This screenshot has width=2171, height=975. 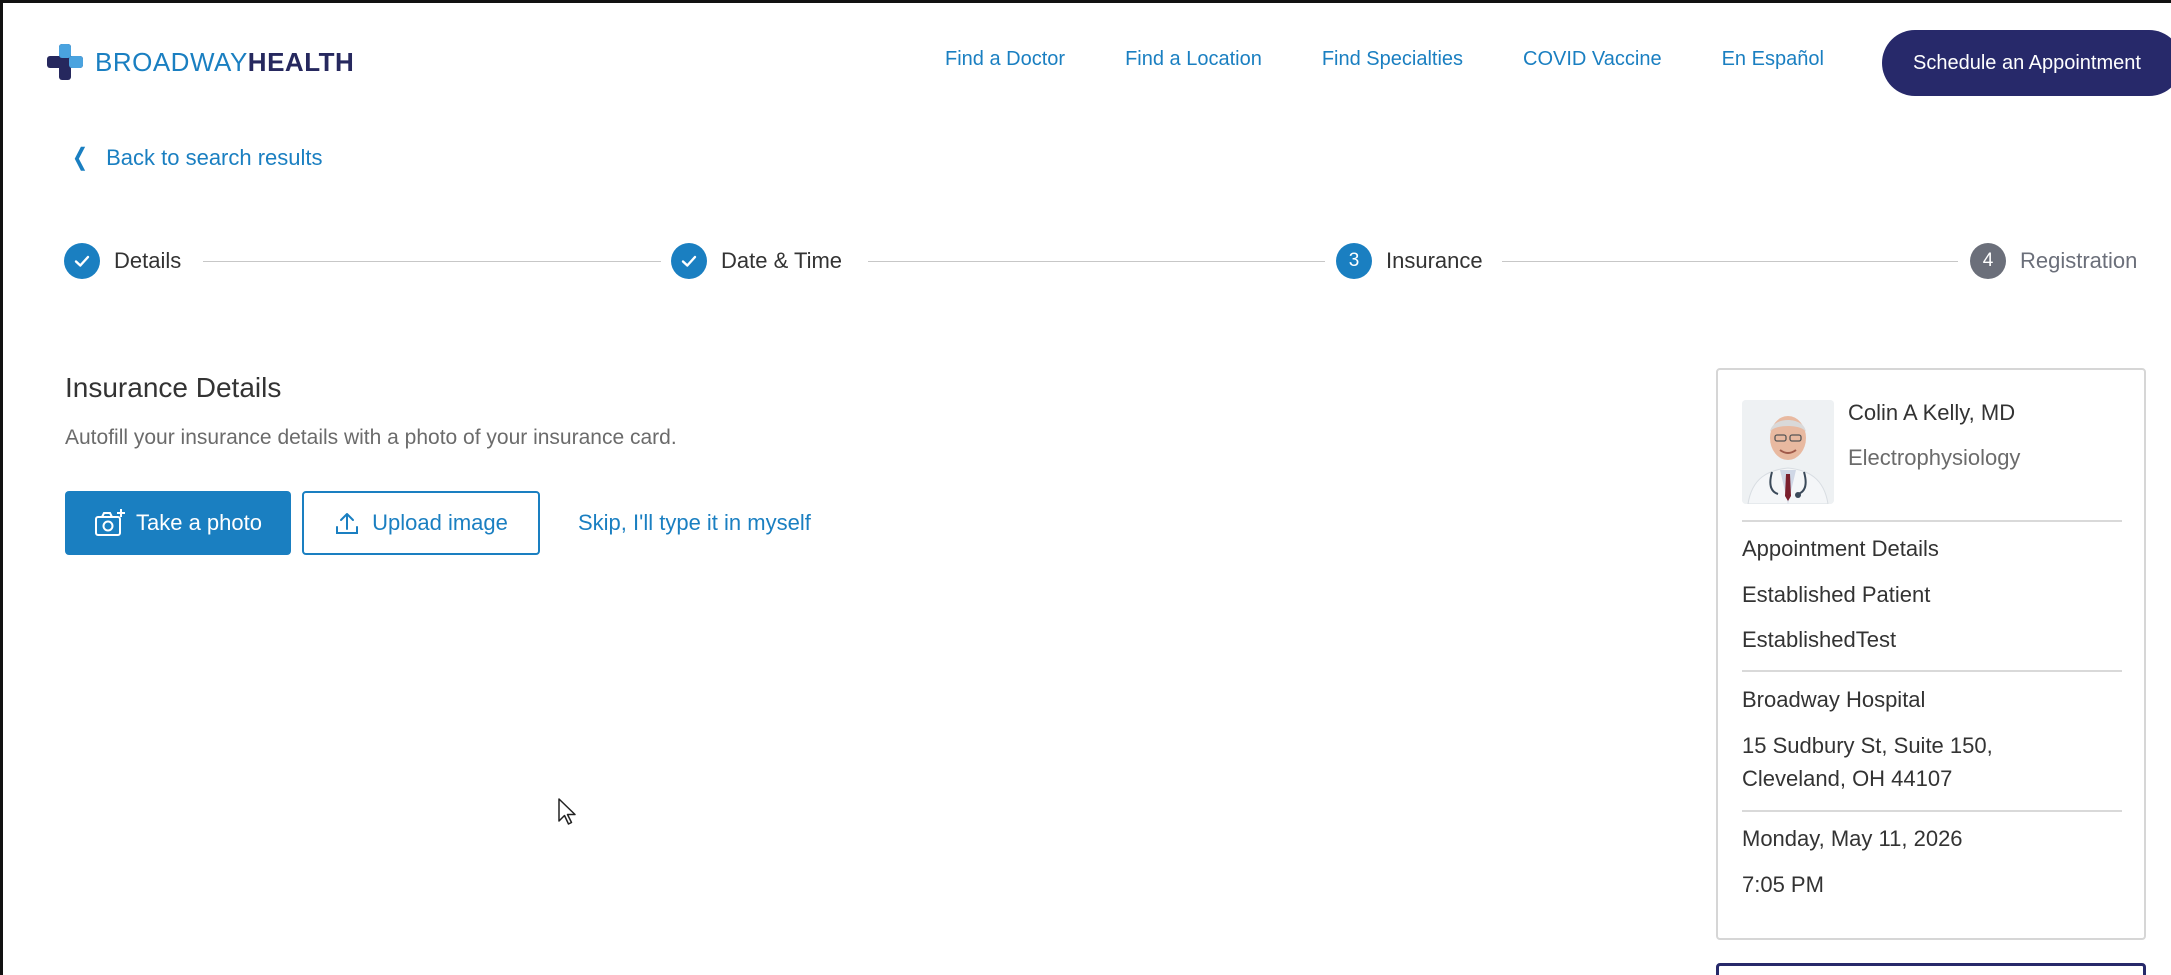 I want to click on take-photo-button: Take a photo, so click(x=178, y=523).